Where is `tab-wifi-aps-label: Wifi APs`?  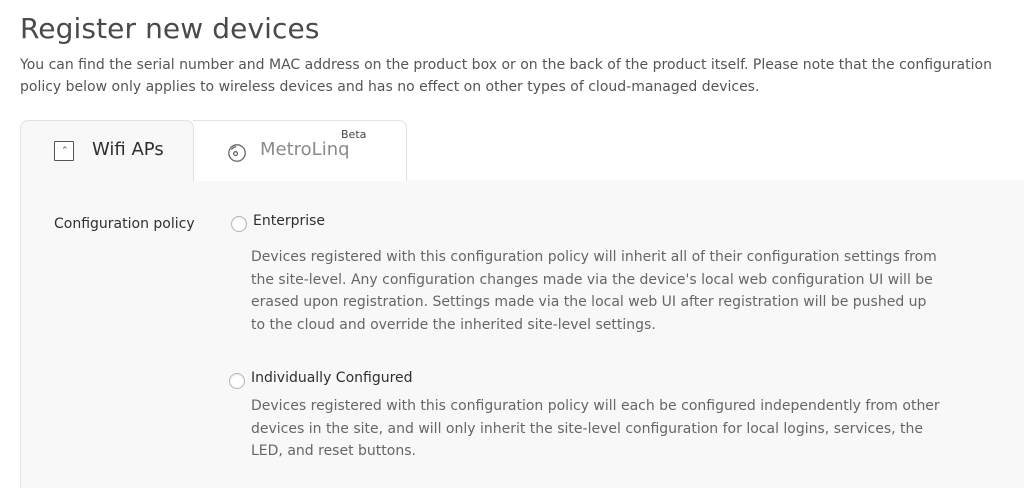
tab-wifi-aps-label: Wifi APs is located at coordinates (128, 149).